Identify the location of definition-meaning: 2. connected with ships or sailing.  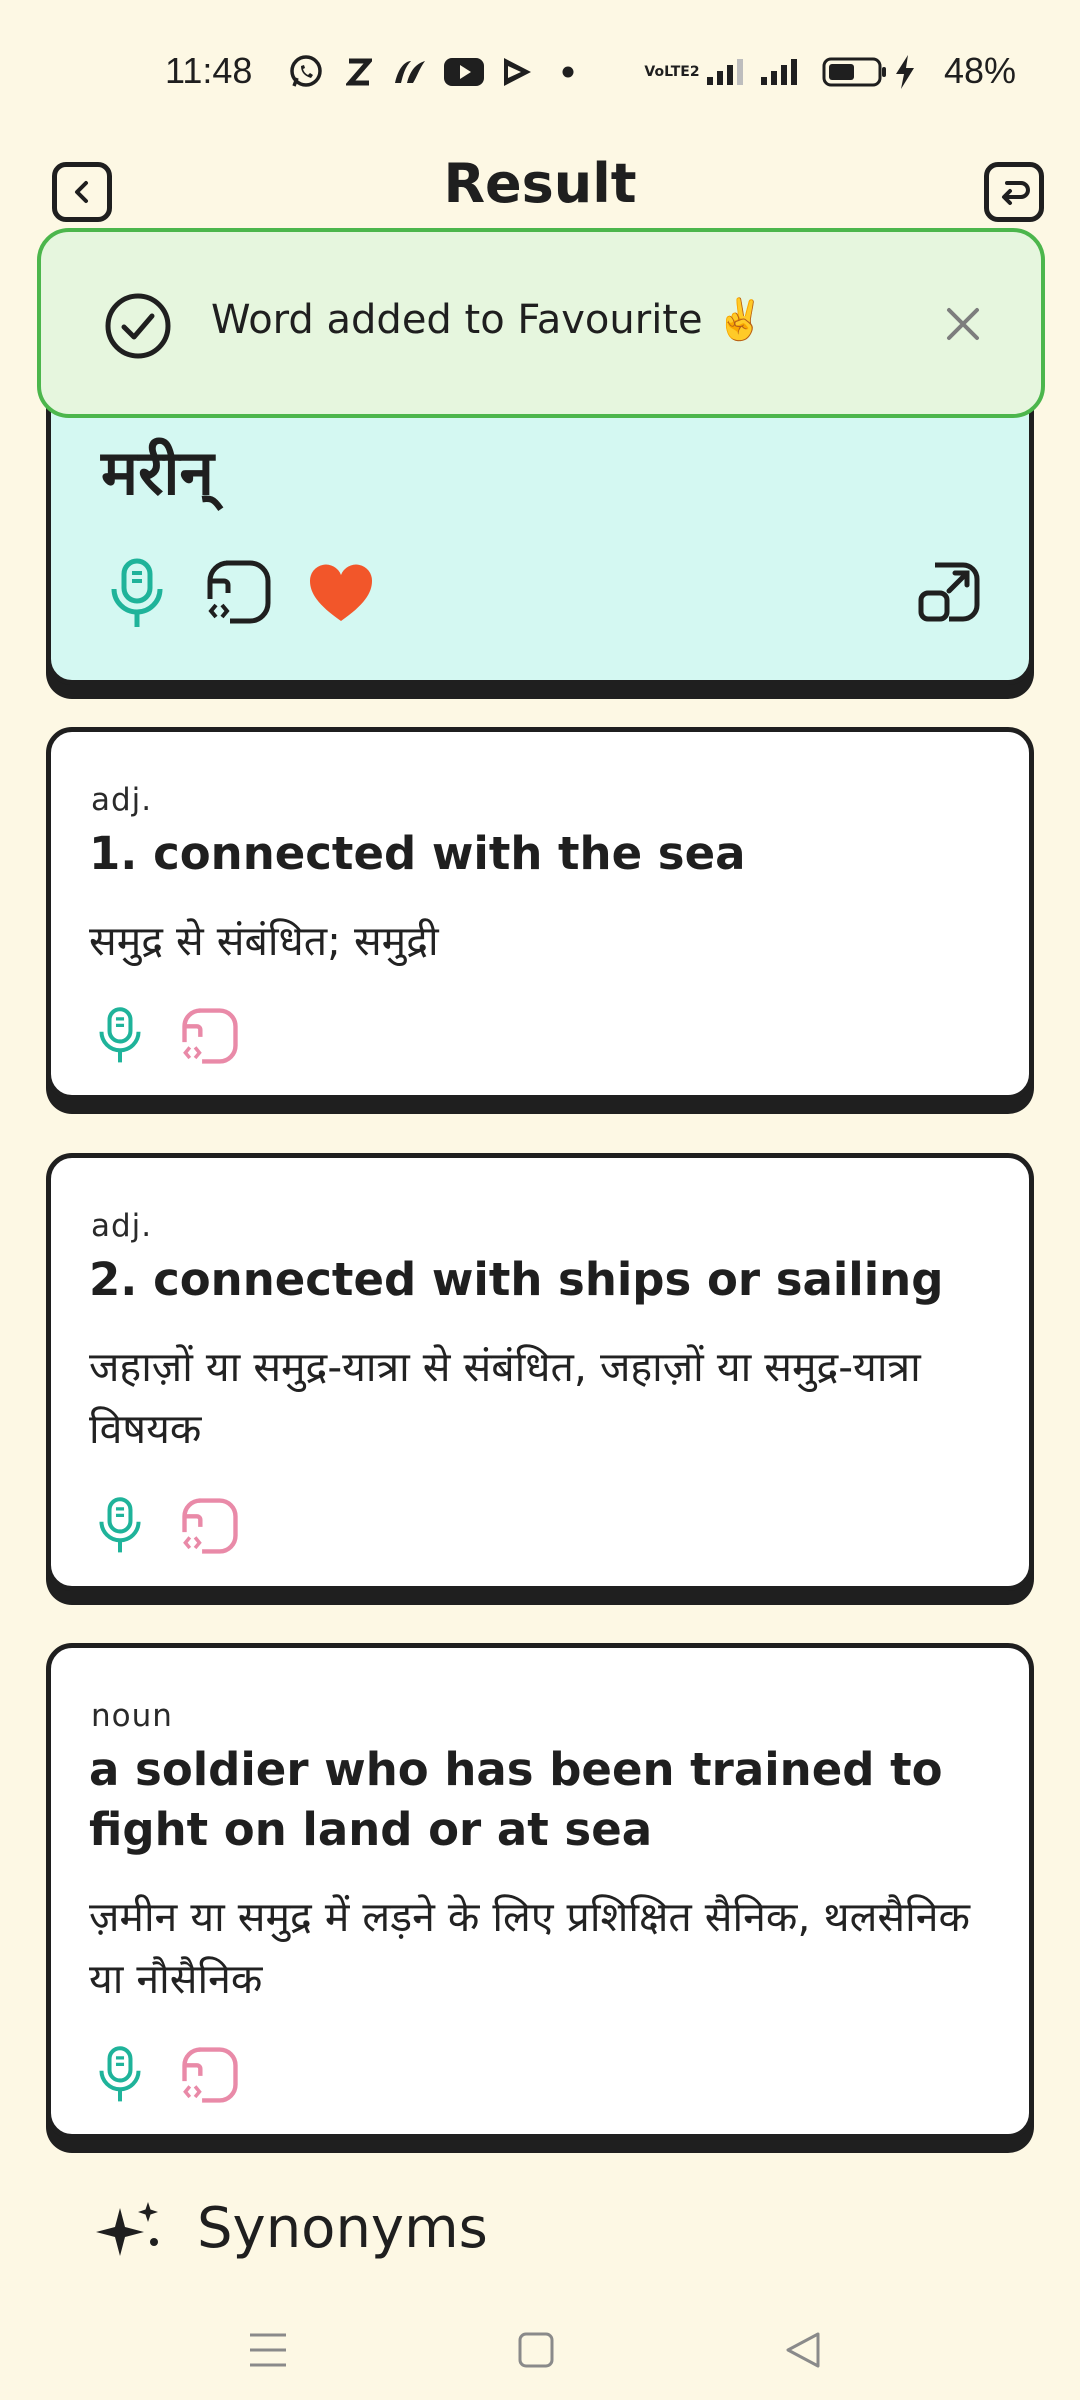
(516, 1279).